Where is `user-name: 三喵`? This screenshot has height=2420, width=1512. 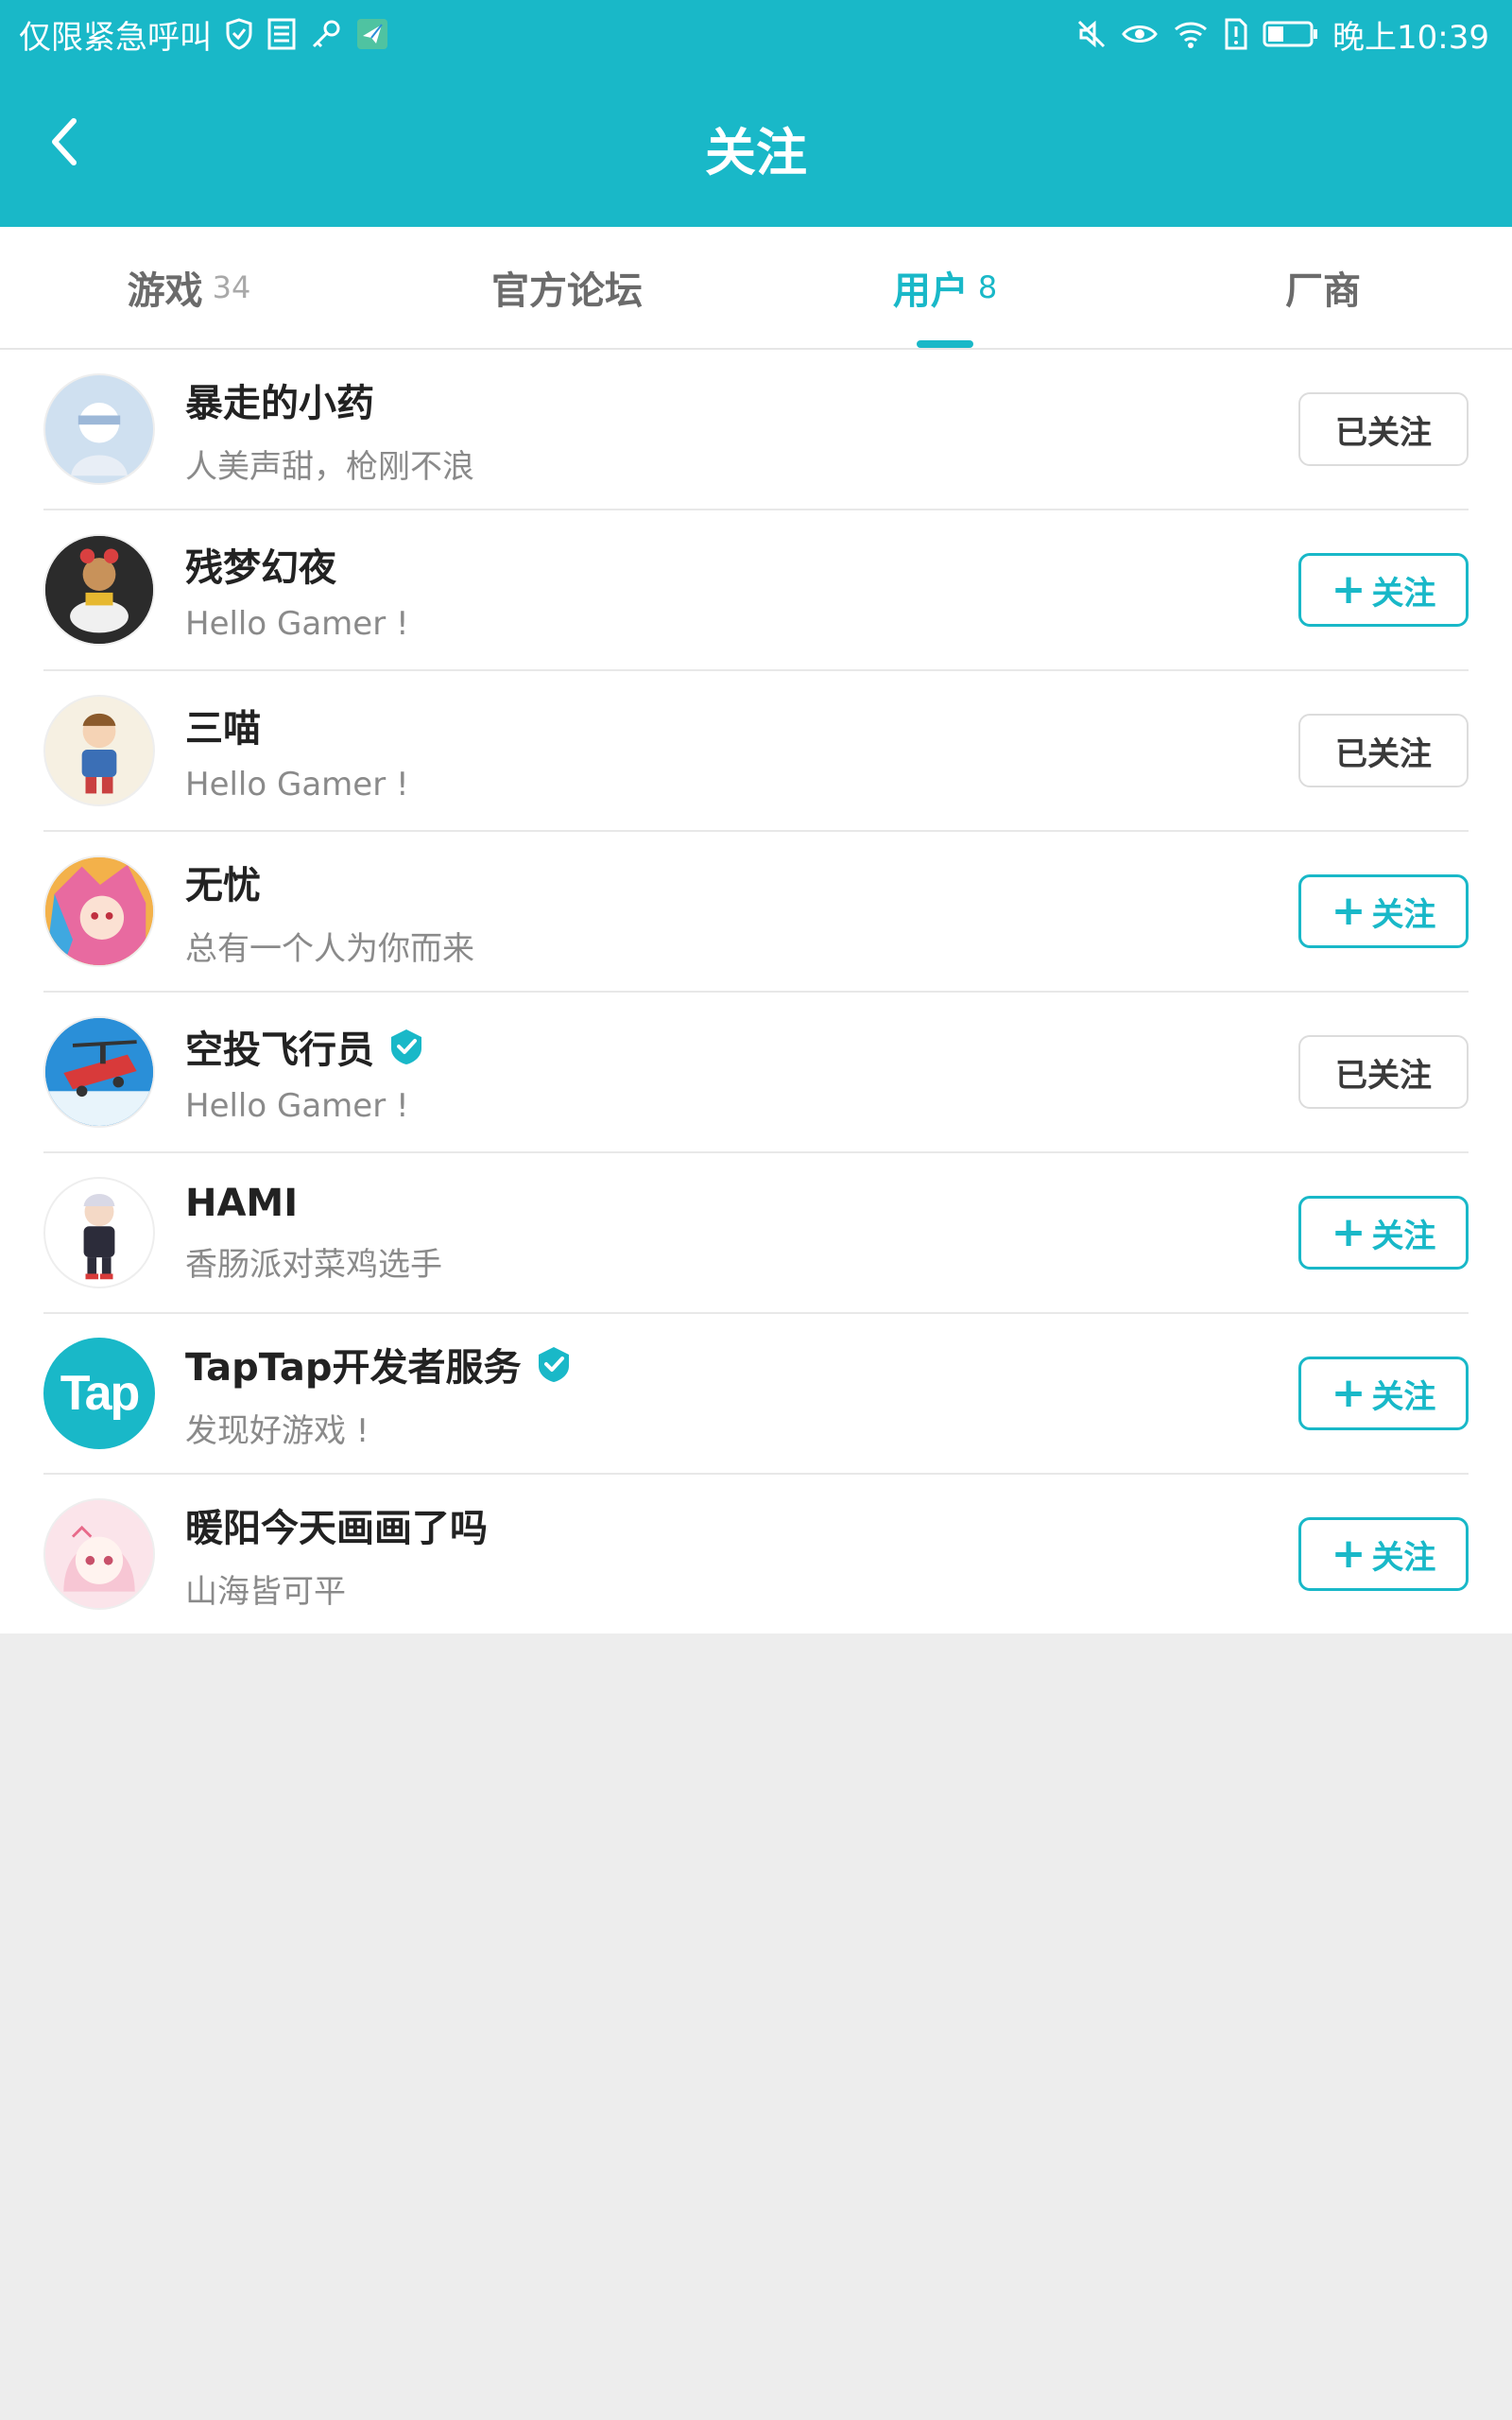 user-name: 三喵 is located at coordinates (223, 729).